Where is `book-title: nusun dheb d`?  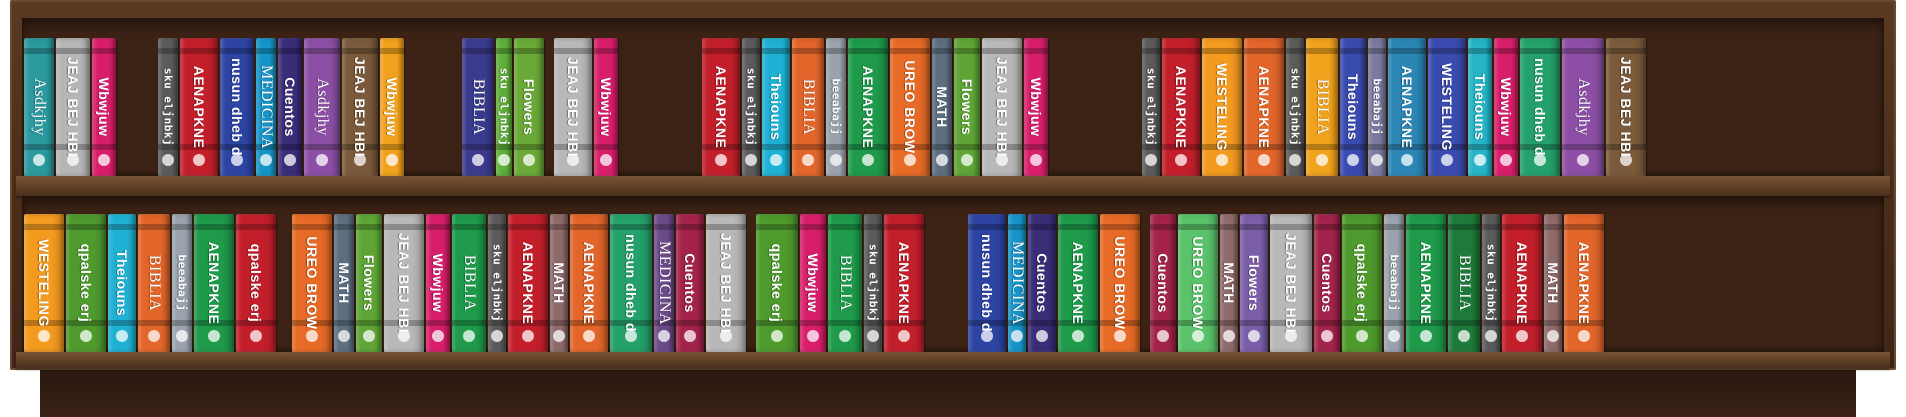
book-title: nusun dheb d is located at coordinates (987, 283).